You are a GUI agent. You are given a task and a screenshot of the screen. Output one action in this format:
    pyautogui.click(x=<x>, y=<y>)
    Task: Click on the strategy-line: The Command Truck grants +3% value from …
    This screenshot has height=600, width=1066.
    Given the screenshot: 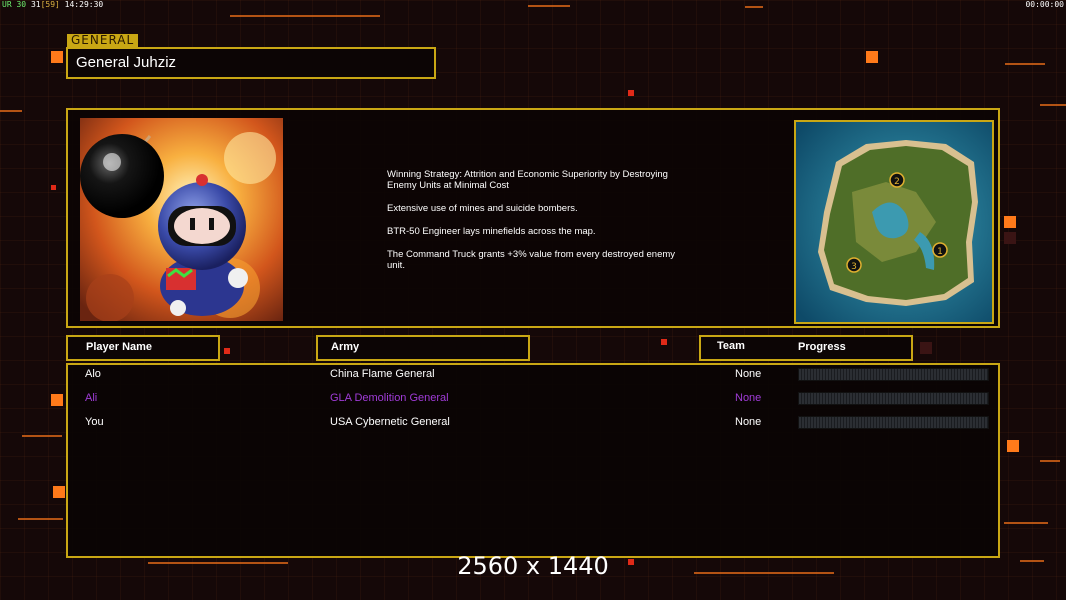 What is the action you would take?
    pyautogui.click(x=531, y=260)
    